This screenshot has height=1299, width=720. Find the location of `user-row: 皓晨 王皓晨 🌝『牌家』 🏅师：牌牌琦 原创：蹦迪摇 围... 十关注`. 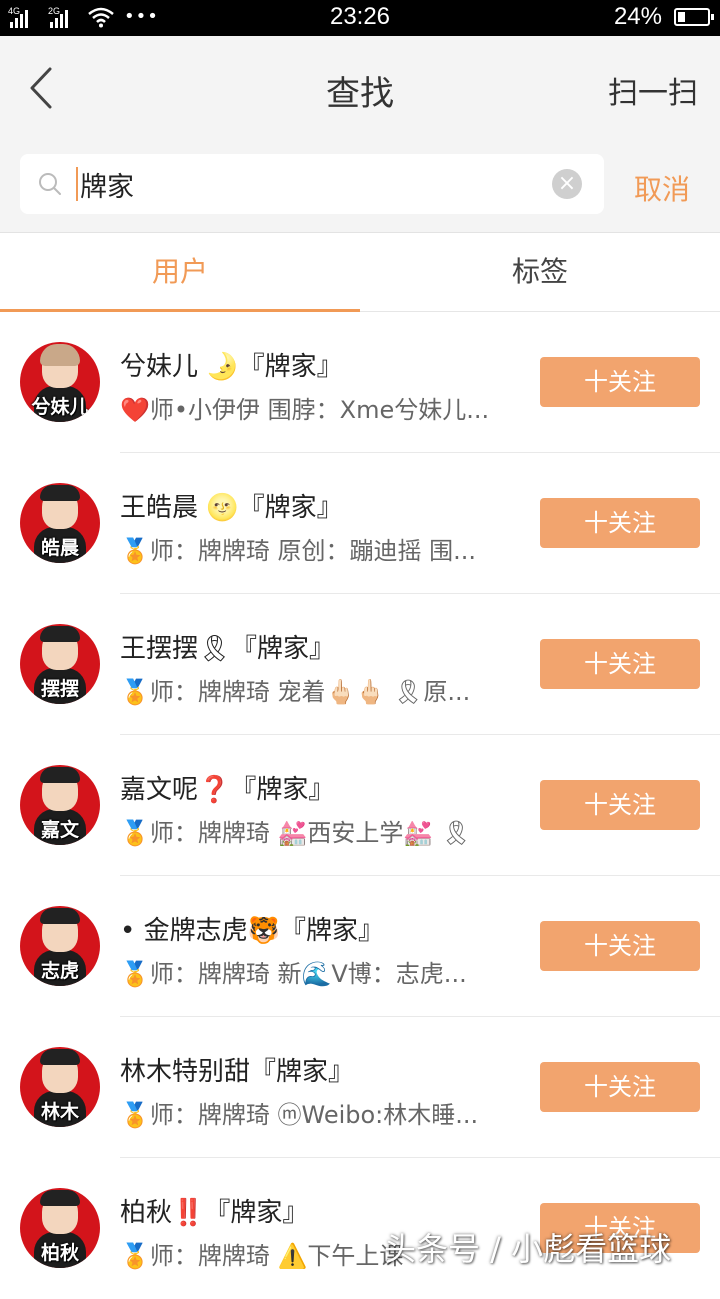

user-row: 皓晨 王皓晨 🌝『牌家』 🏅师：牌牌琦 原创：蹦迪摇 围... 十关注 is located at coordinates (360, 523).